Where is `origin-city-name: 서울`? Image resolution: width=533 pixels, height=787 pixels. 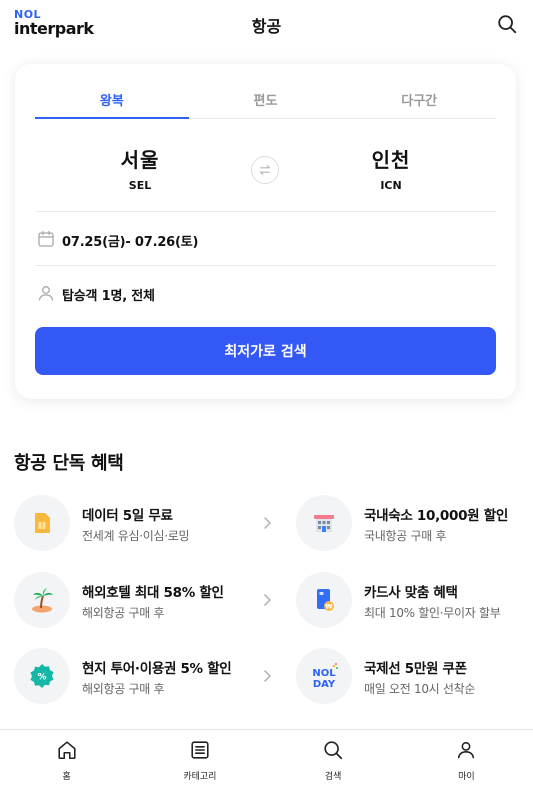
origin-city-name: 서울 is located at coordinates (140, 160).